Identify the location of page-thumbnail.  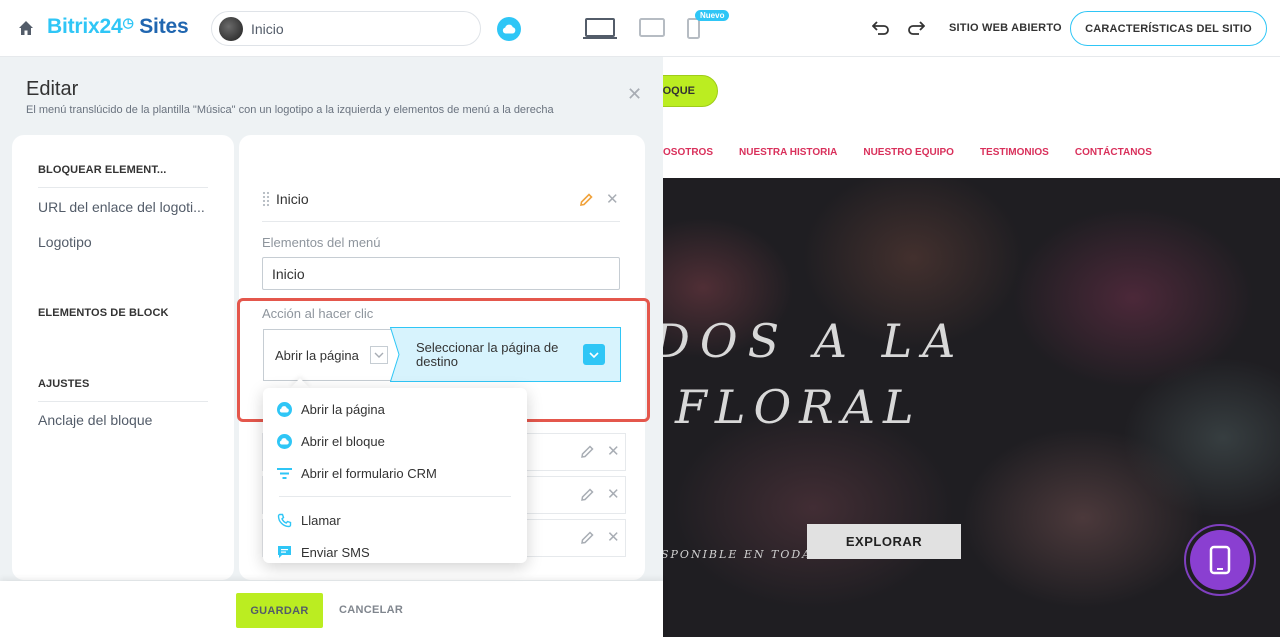
(231, 28).